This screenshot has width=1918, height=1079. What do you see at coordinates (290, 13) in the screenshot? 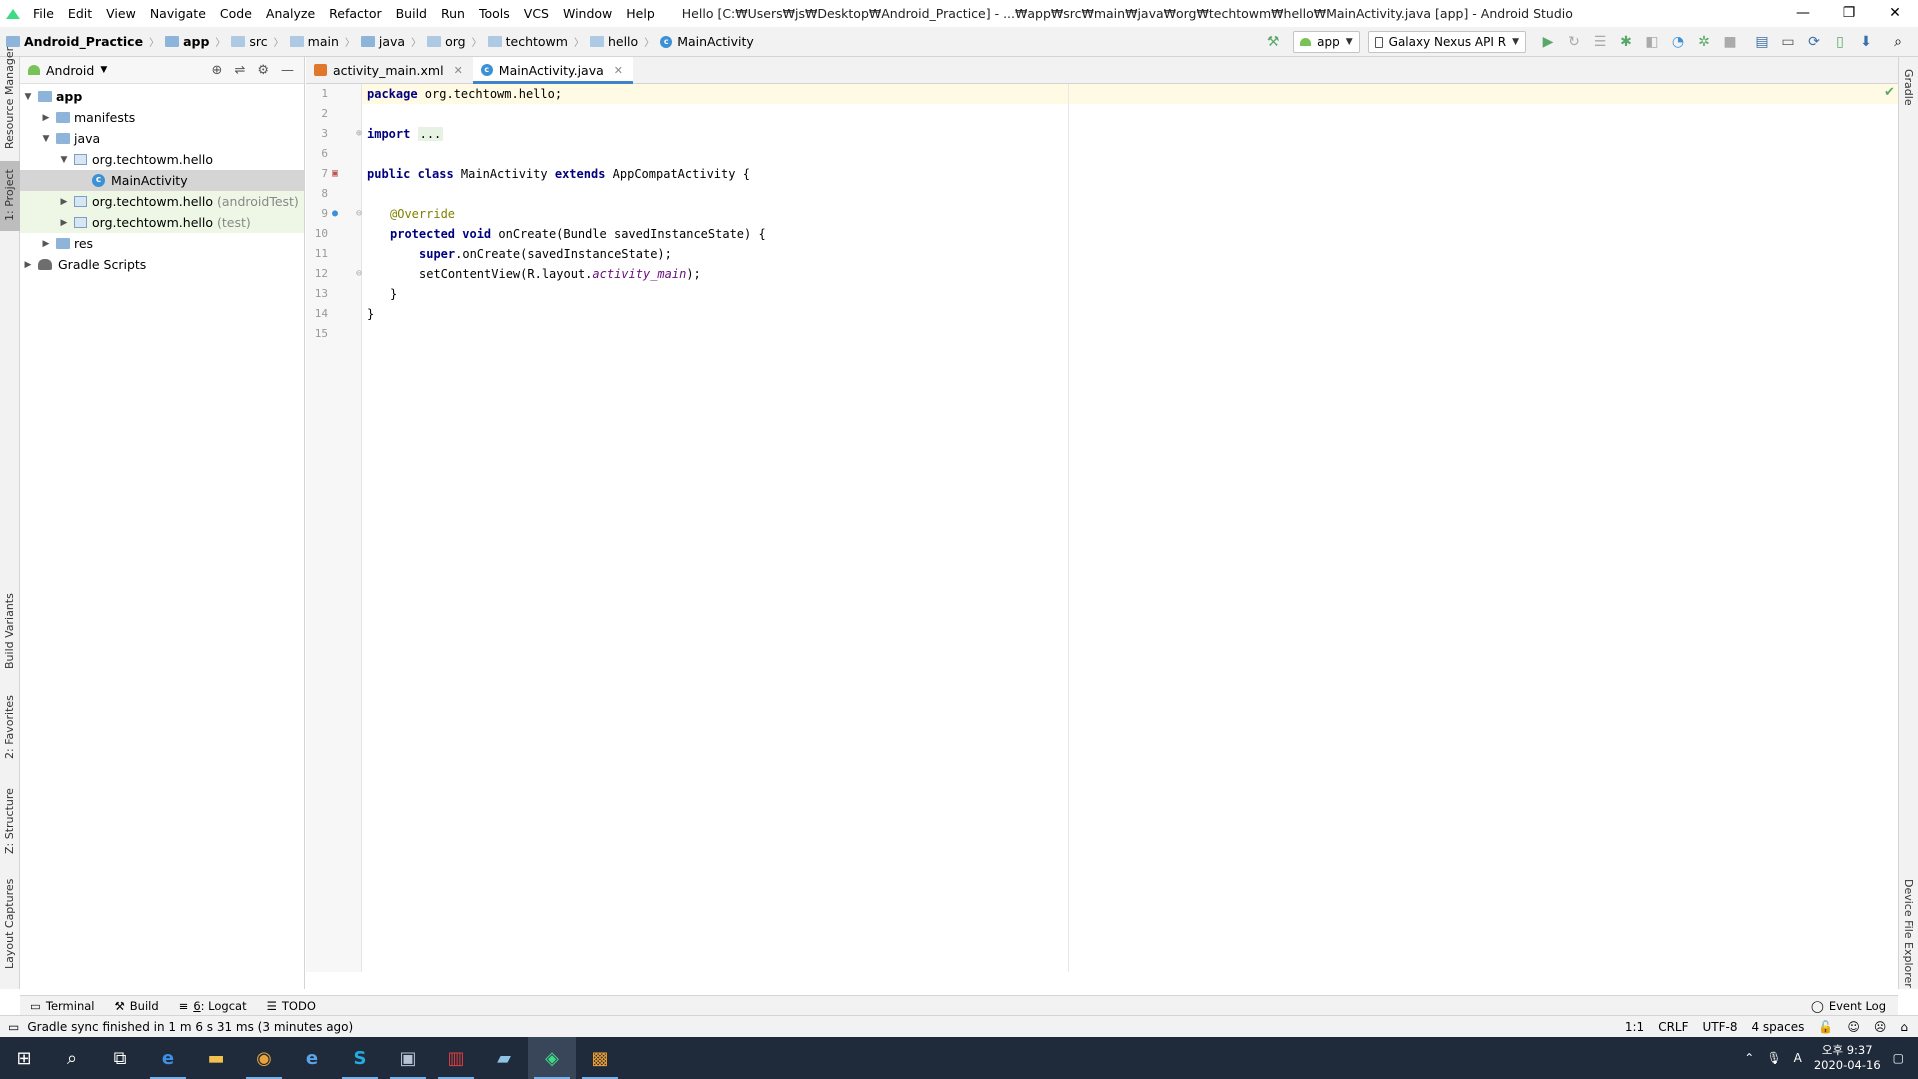
I see `menu-analyze: Analyze` at bounding box center [290, 13].